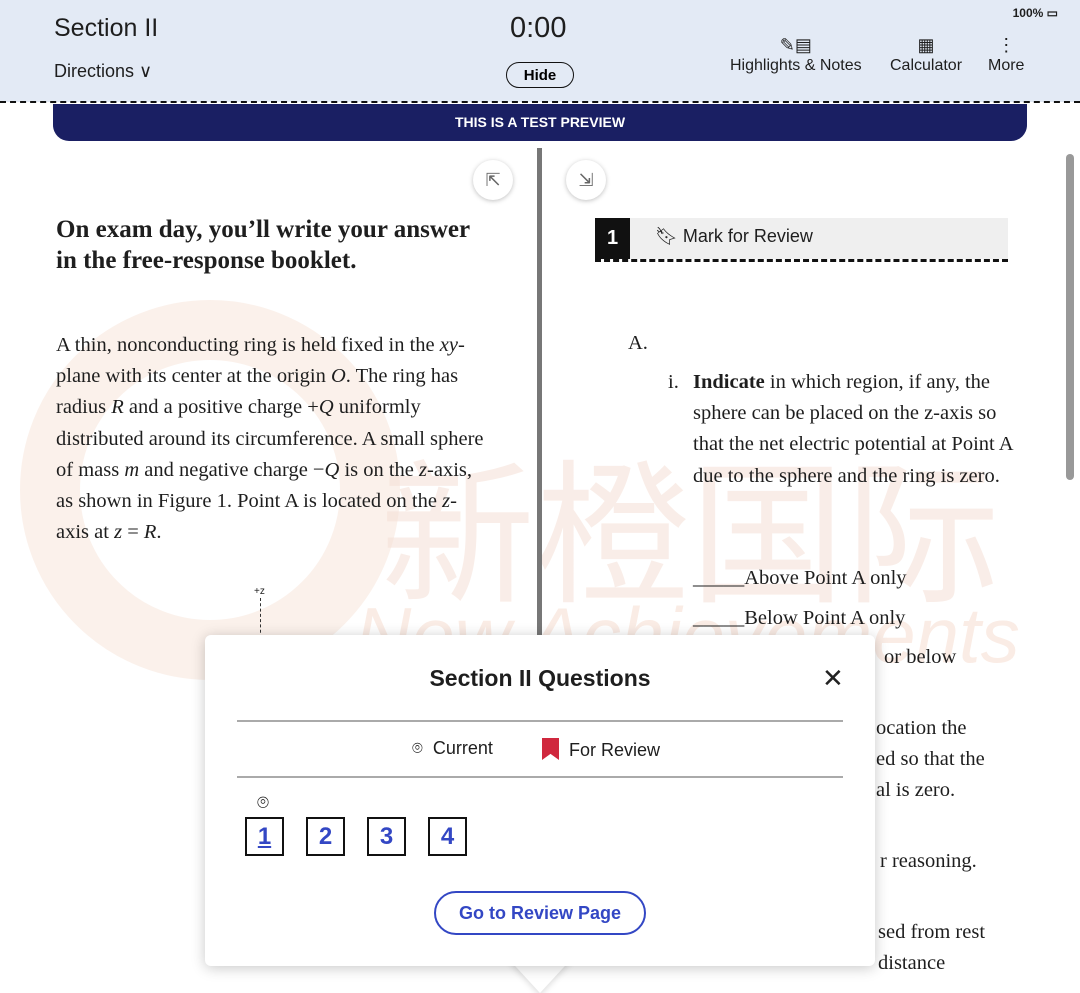 This screenshot has height=993, width=1080. What do you see at coordinates (94, 71) in the screenshot?
I see `directions-label: Directions` at bounding box center [94, 71].